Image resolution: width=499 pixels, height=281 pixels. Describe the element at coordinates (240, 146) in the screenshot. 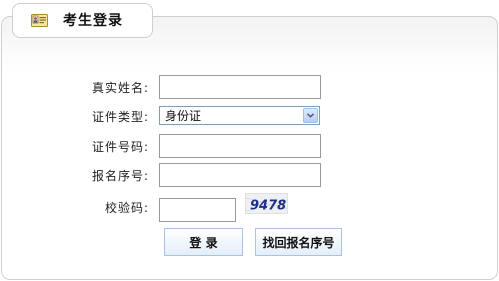

I see `id-number-input` at that location.